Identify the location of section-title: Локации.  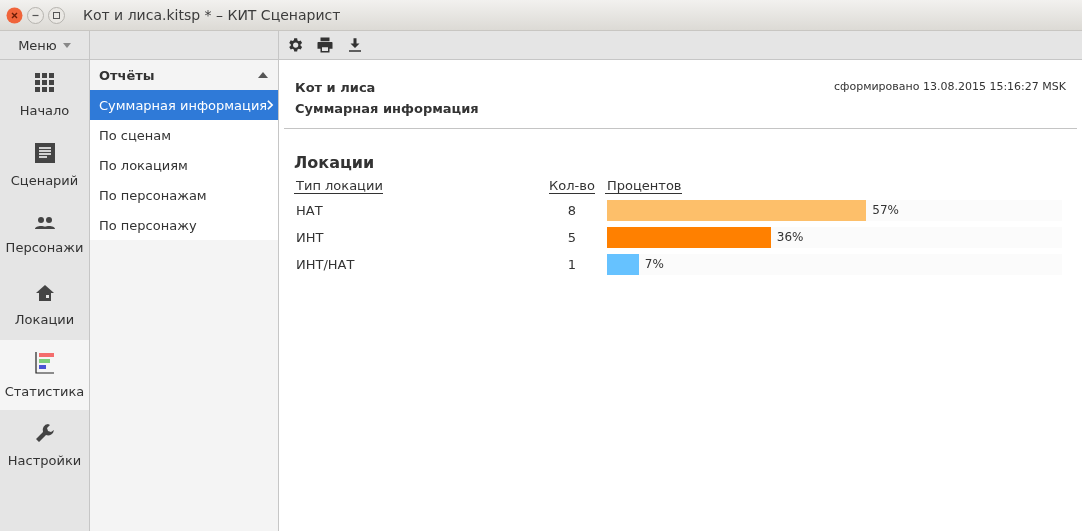
(335, 162).